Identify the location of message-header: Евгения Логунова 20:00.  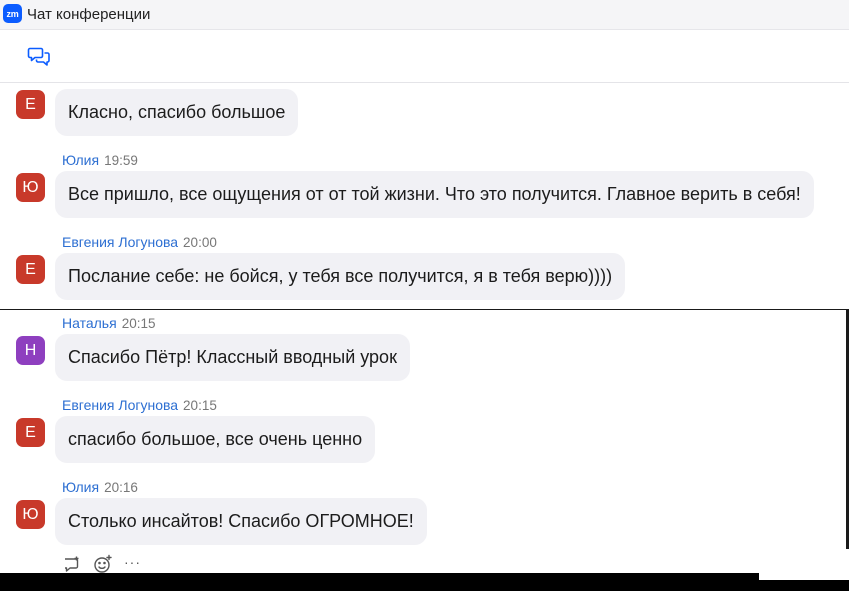
(139, 242).